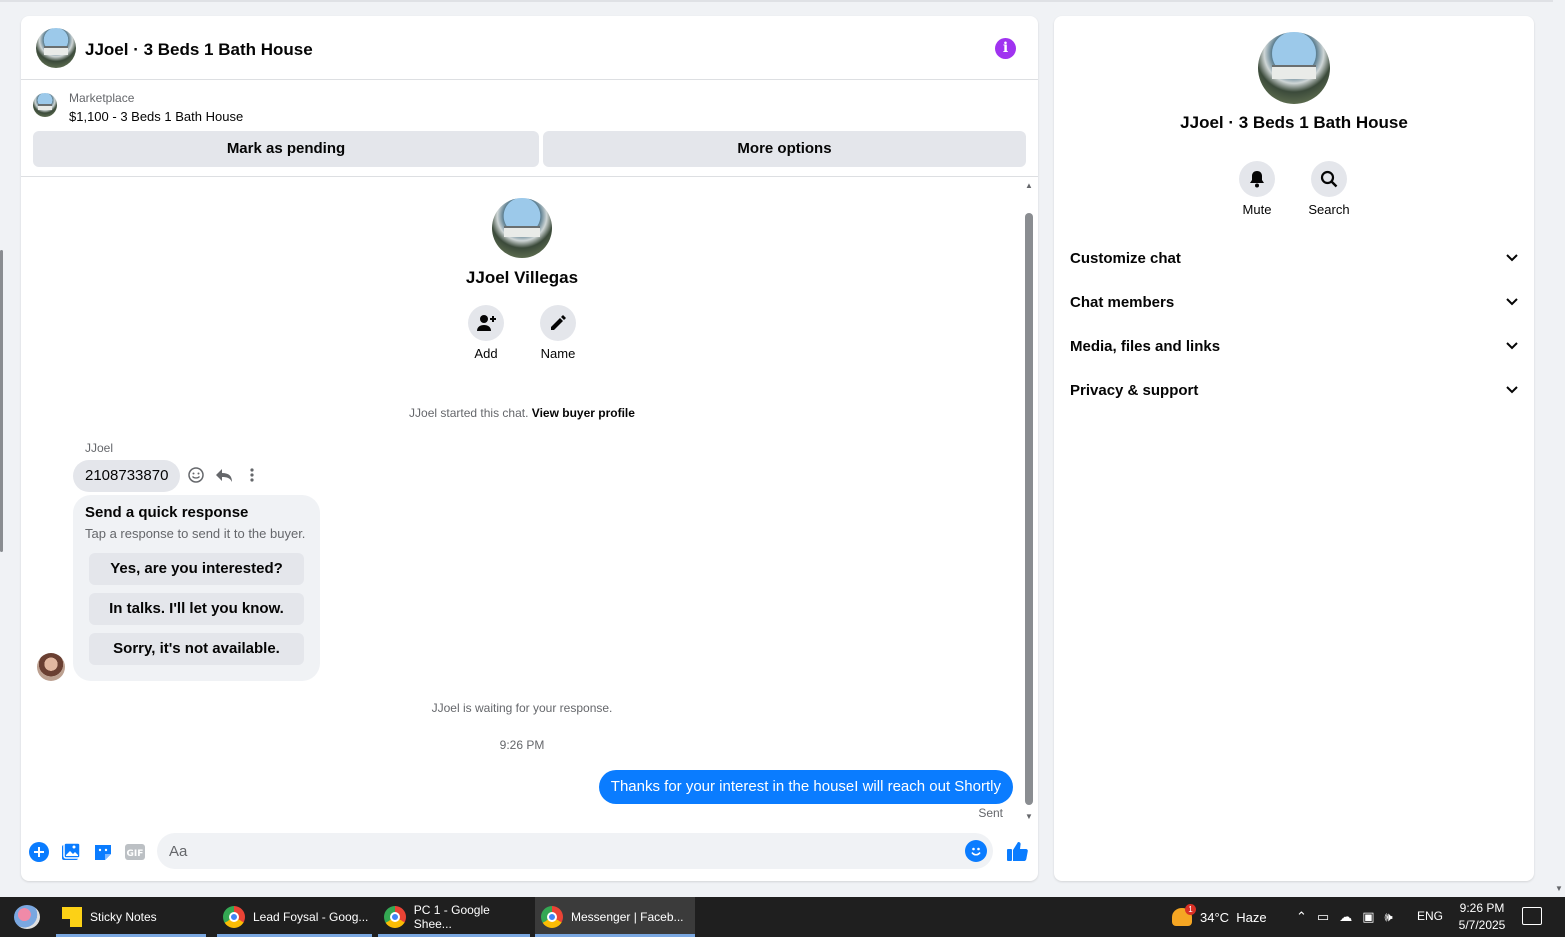 The width and height of the screenshot is (1565, 937). I want to click on chevron-up-icon: ⌃, so click(1301, 917).